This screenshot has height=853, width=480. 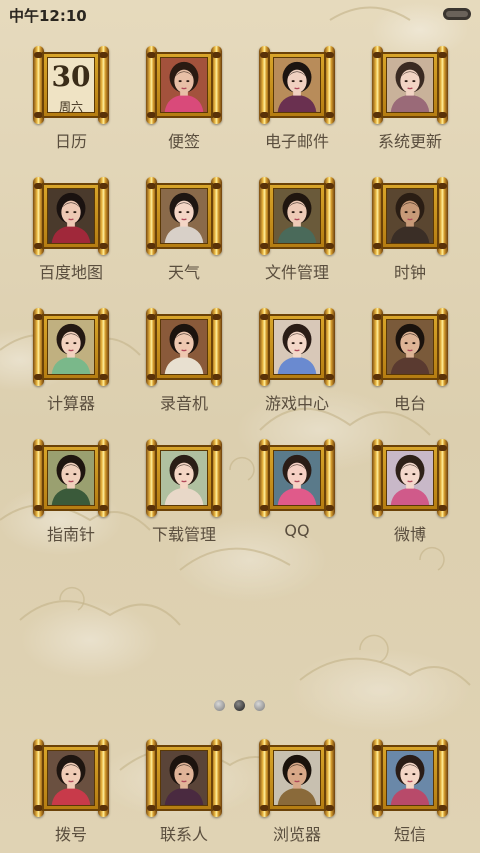 I want to click on app-icon: 游戏中心, so click(x=297, y=368).